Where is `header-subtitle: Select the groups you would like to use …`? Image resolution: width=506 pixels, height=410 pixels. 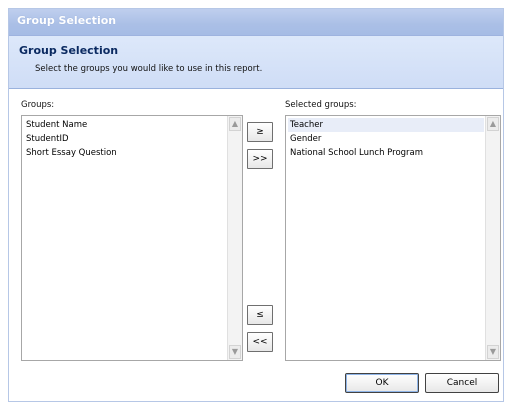
header-subtitle: Select the groups you would like to use … is located at coordinates (149, 69).